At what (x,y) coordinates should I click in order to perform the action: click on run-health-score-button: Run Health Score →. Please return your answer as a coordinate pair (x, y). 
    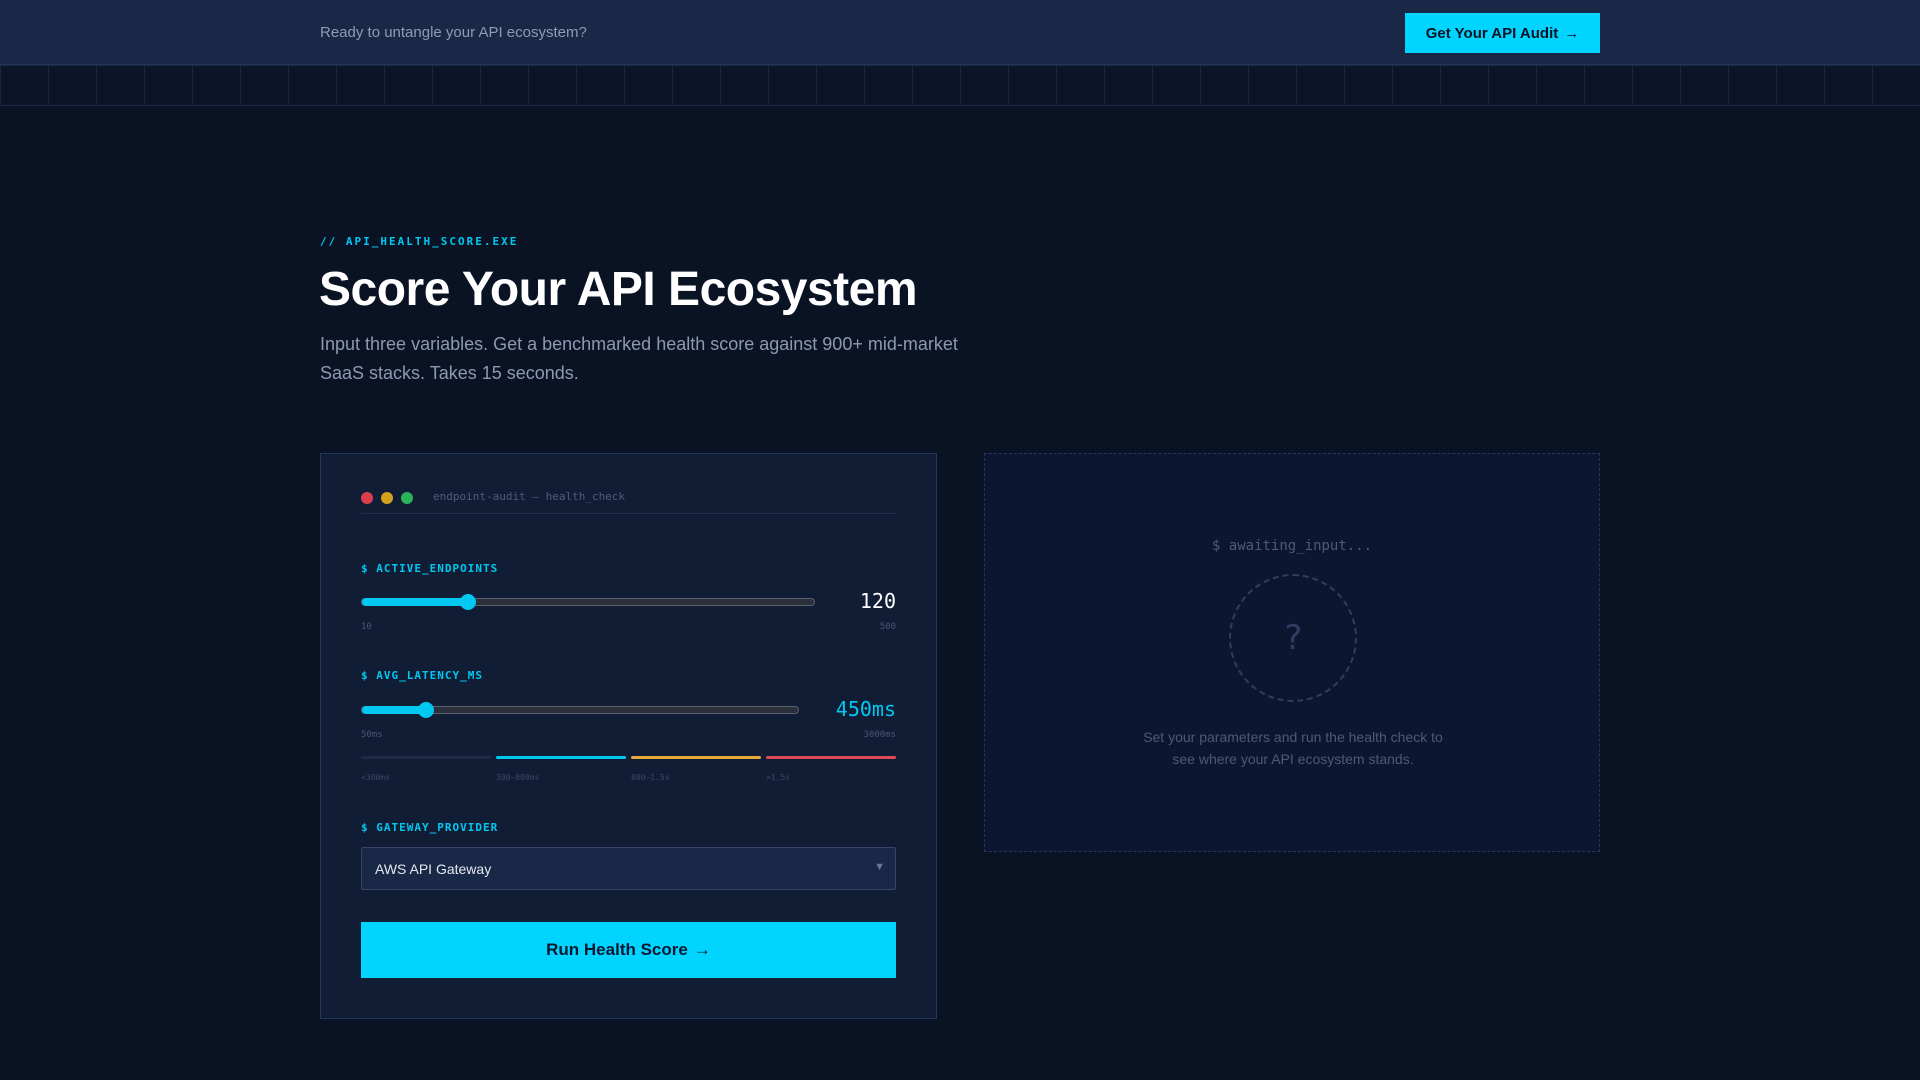
    Looking at the image, I should click on (628, 950).